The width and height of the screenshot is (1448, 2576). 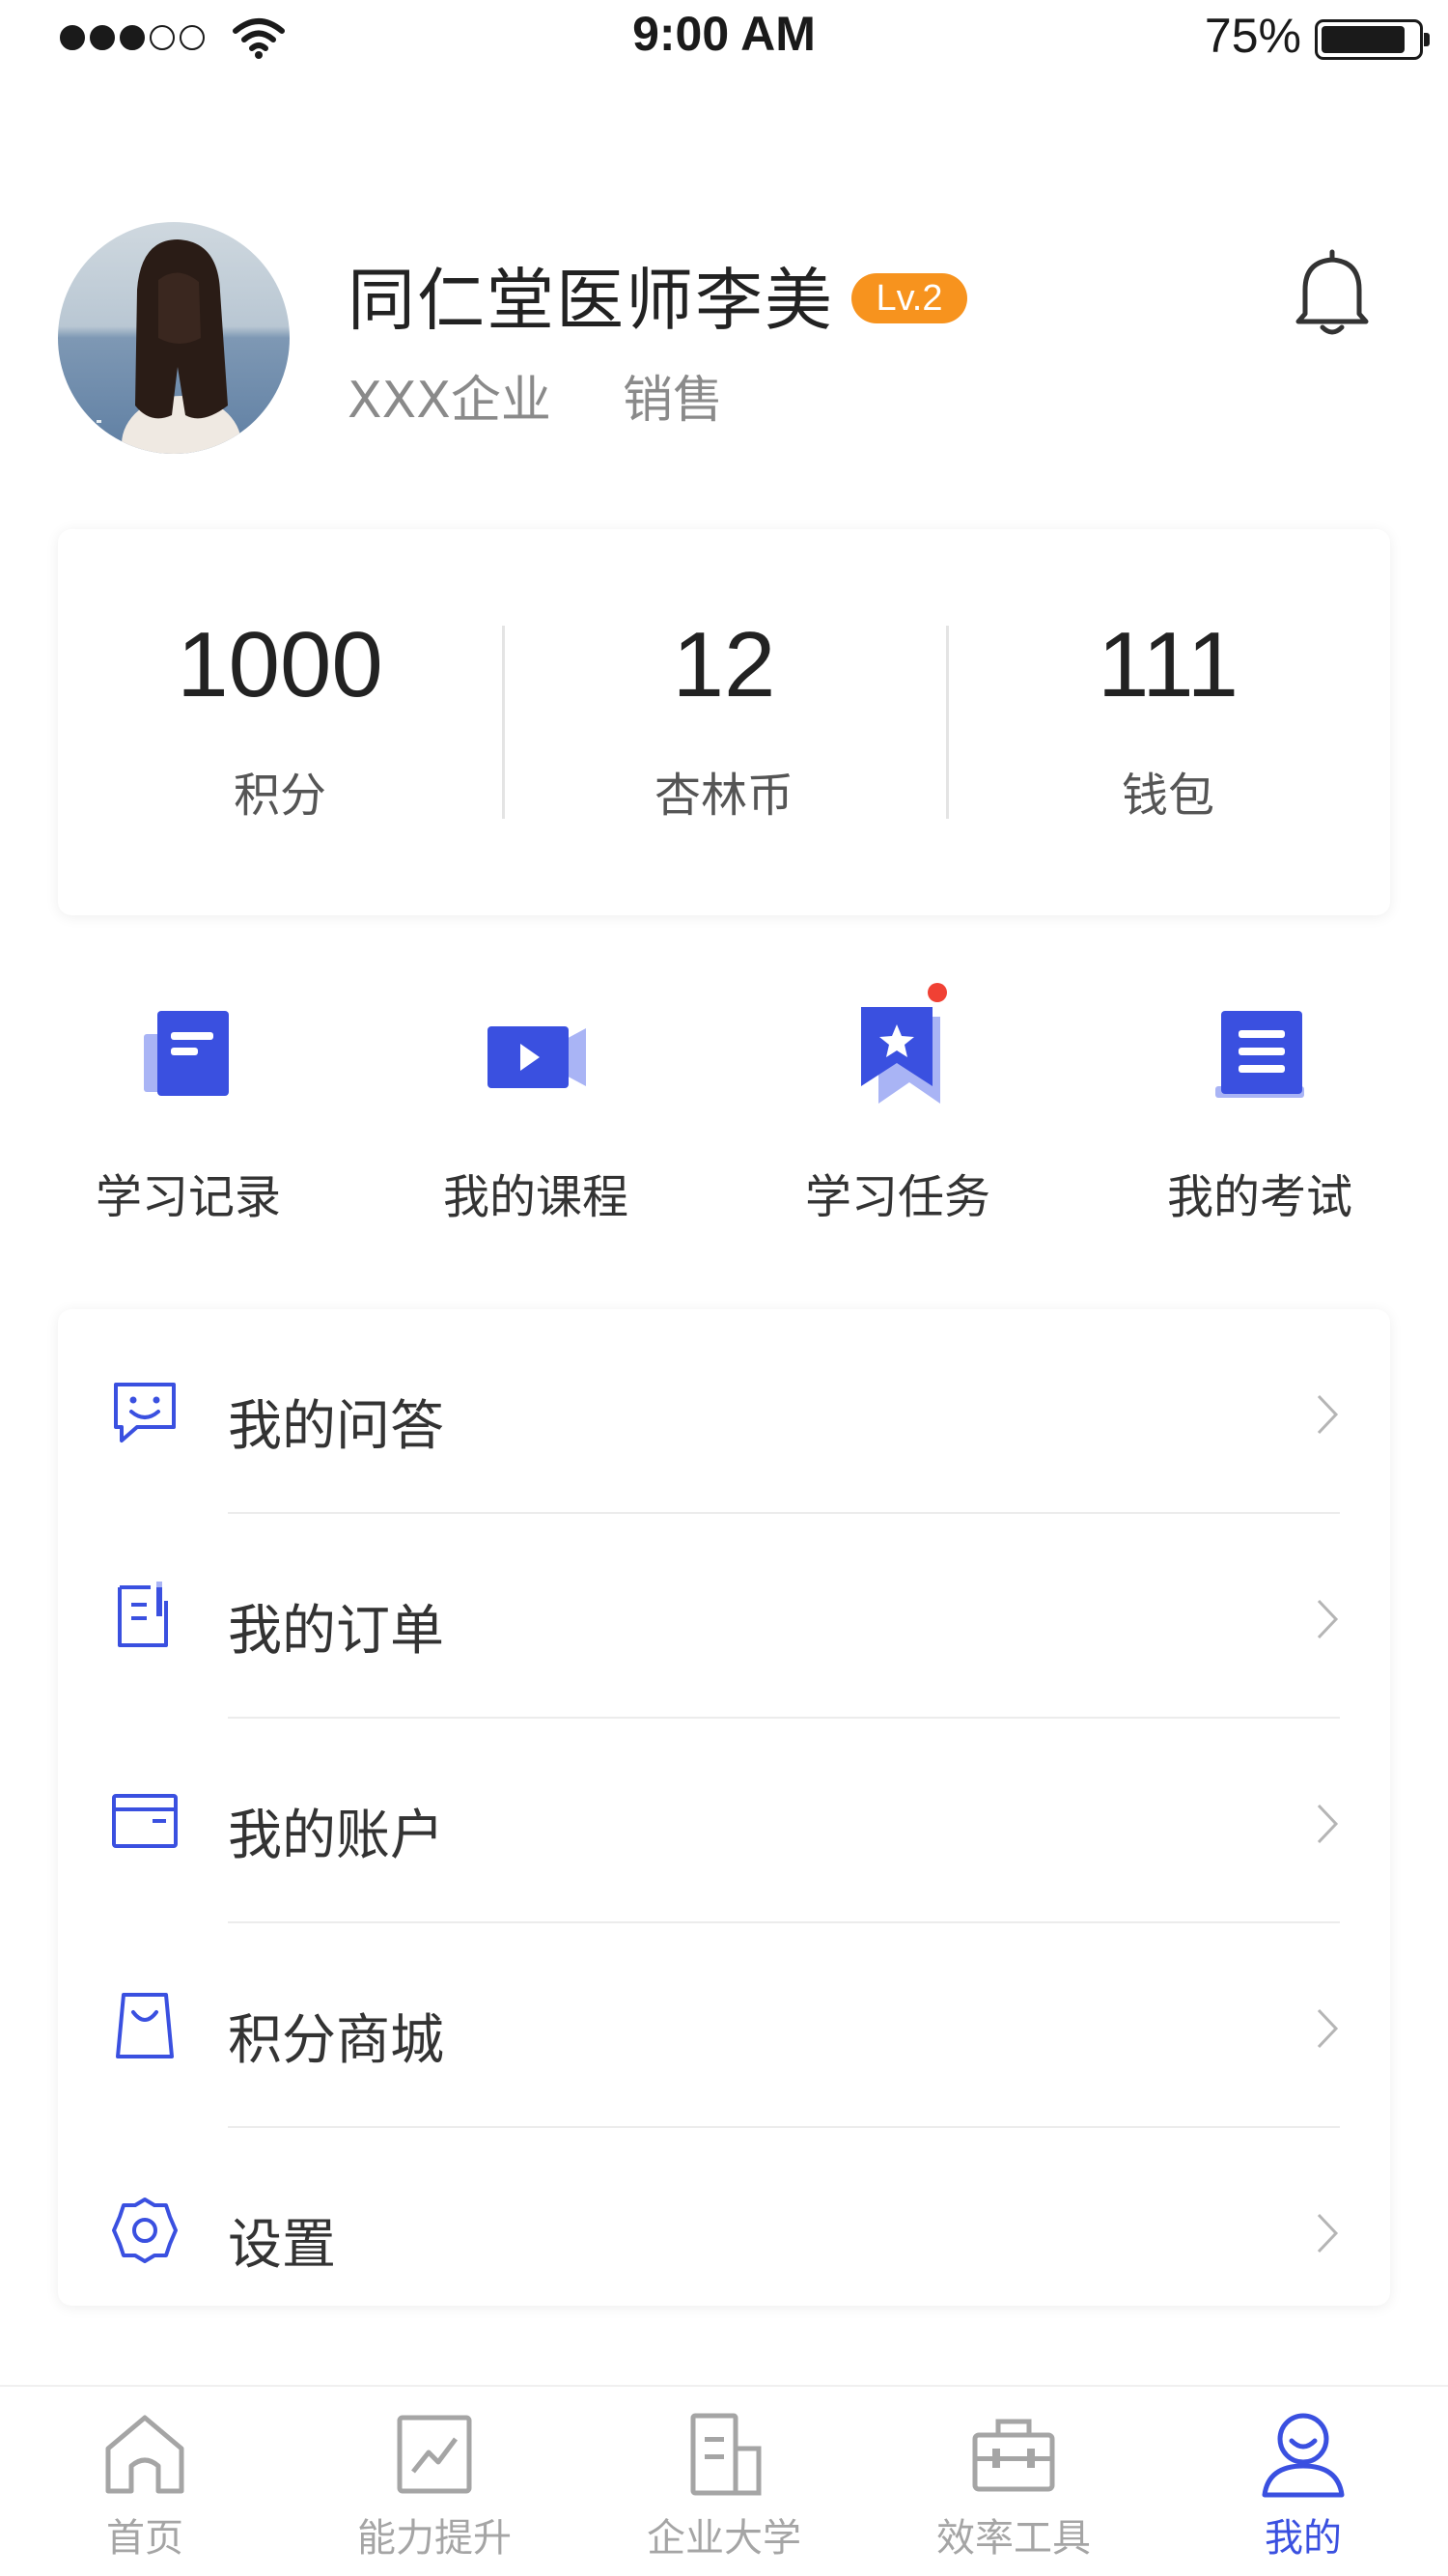 I want to click on tab-label: 效率工具, so click(x=1014, y=2539).